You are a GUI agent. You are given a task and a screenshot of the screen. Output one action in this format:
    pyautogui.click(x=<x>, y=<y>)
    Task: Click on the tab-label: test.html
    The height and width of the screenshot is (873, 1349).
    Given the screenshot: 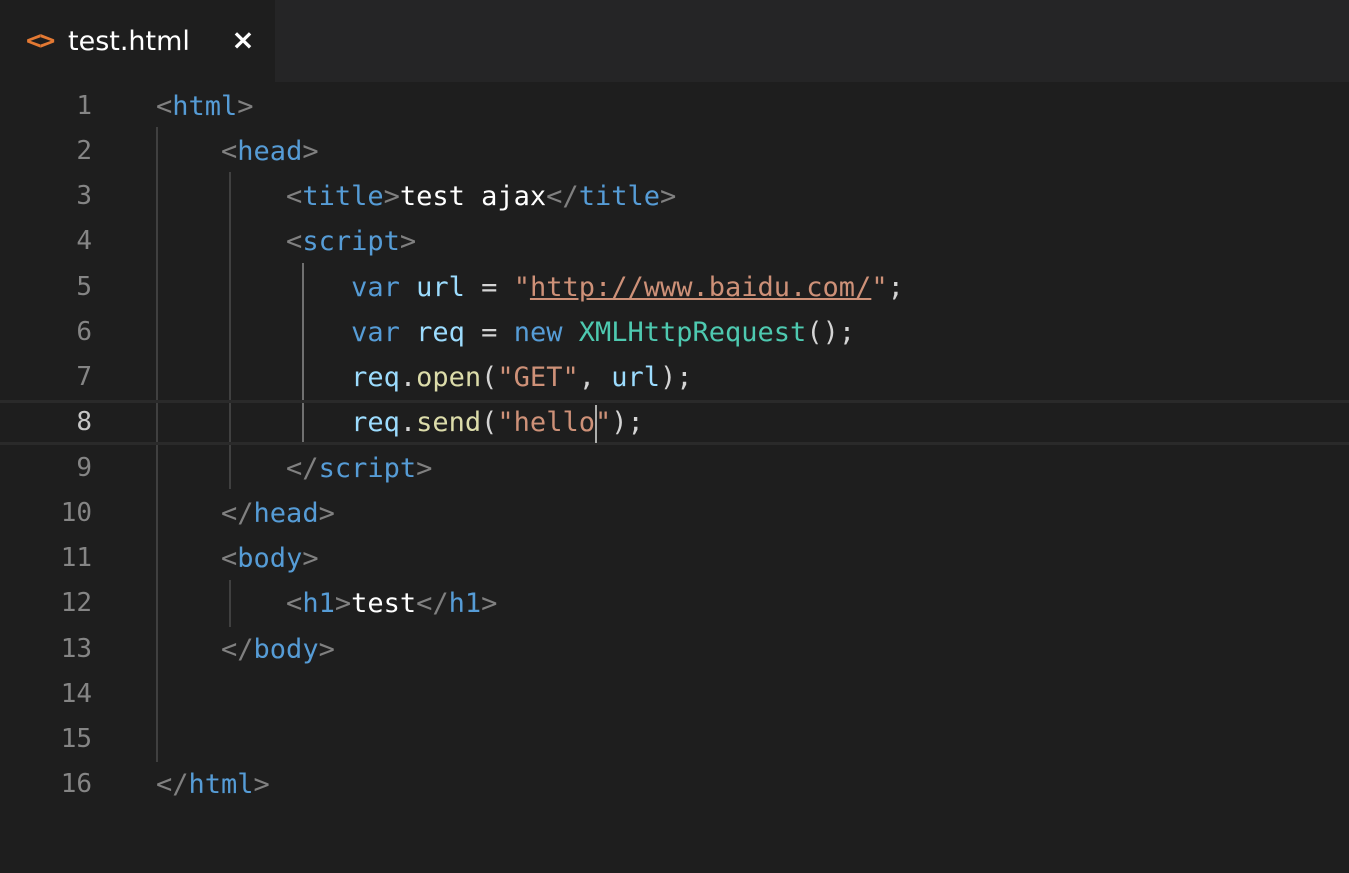 What is the action you would take?
    pyautogui.click(x=129, y=41)
    